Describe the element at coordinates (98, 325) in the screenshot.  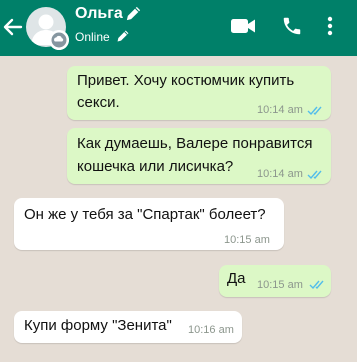
I see `message-text: Купи форму "Зенита"` at that location.